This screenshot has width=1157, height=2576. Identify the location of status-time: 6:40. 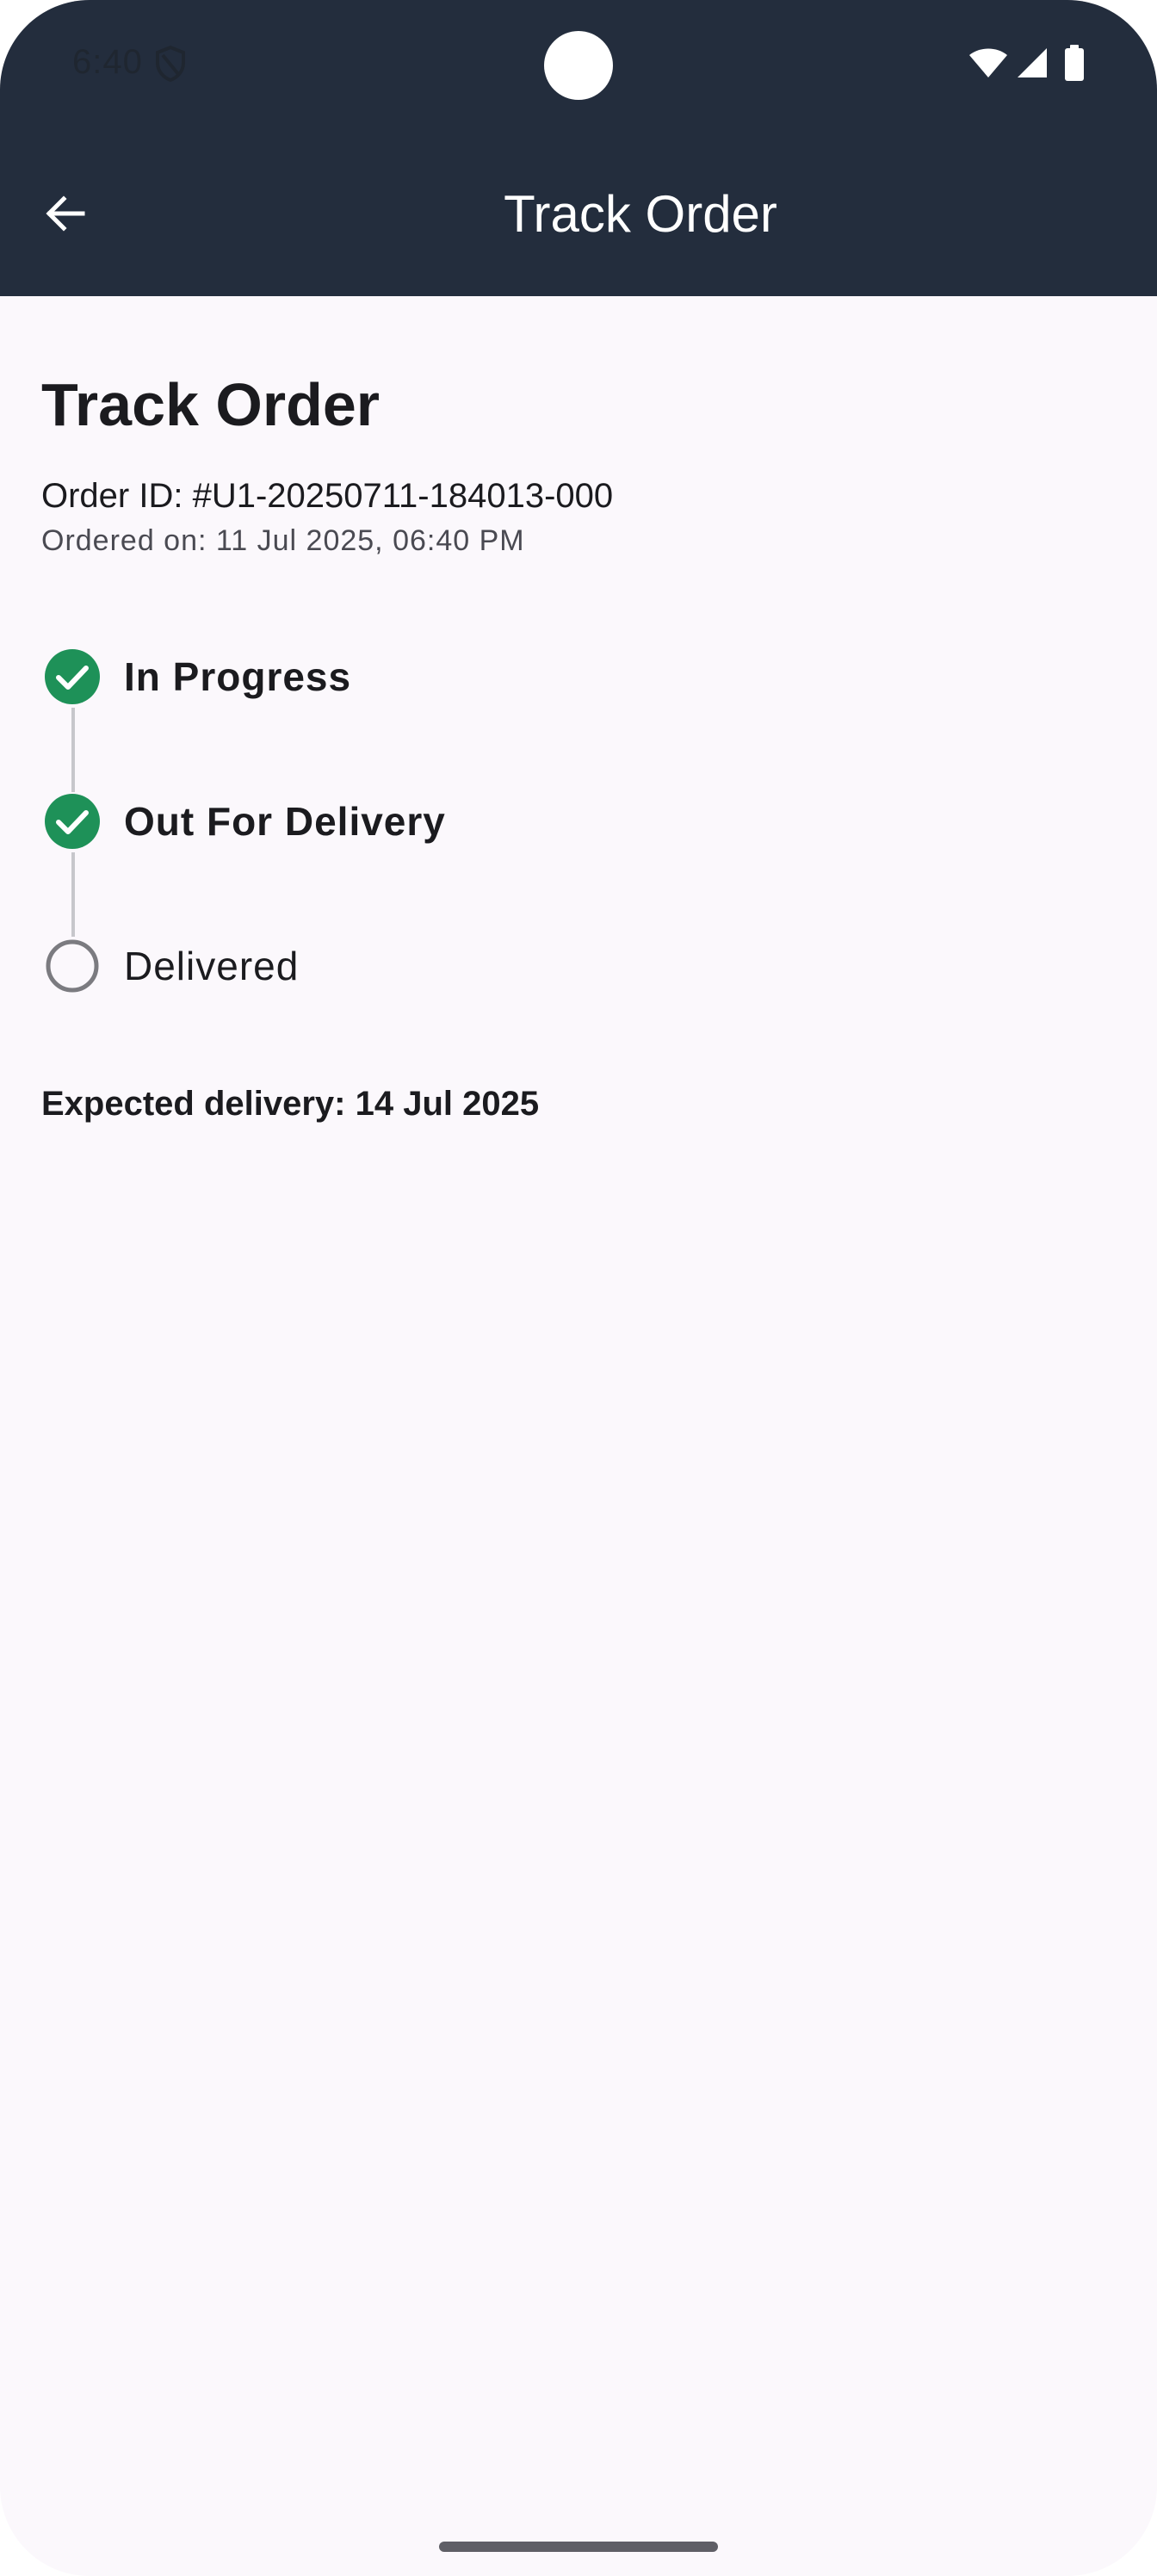
(108, 62).